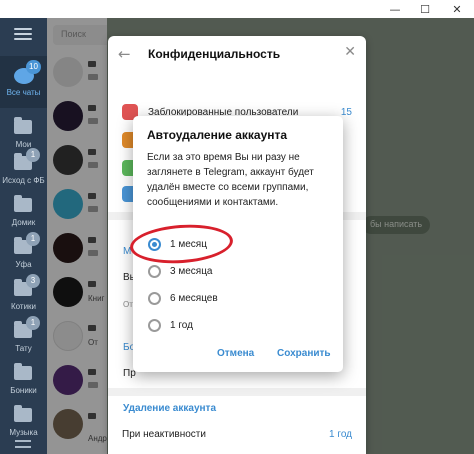 The height and width of the screenshot is (454, 474). Describe the element at coordinates (217, 135) in the screenshot. I see `dialog-title: Автоудаление аккаунта` at that location.